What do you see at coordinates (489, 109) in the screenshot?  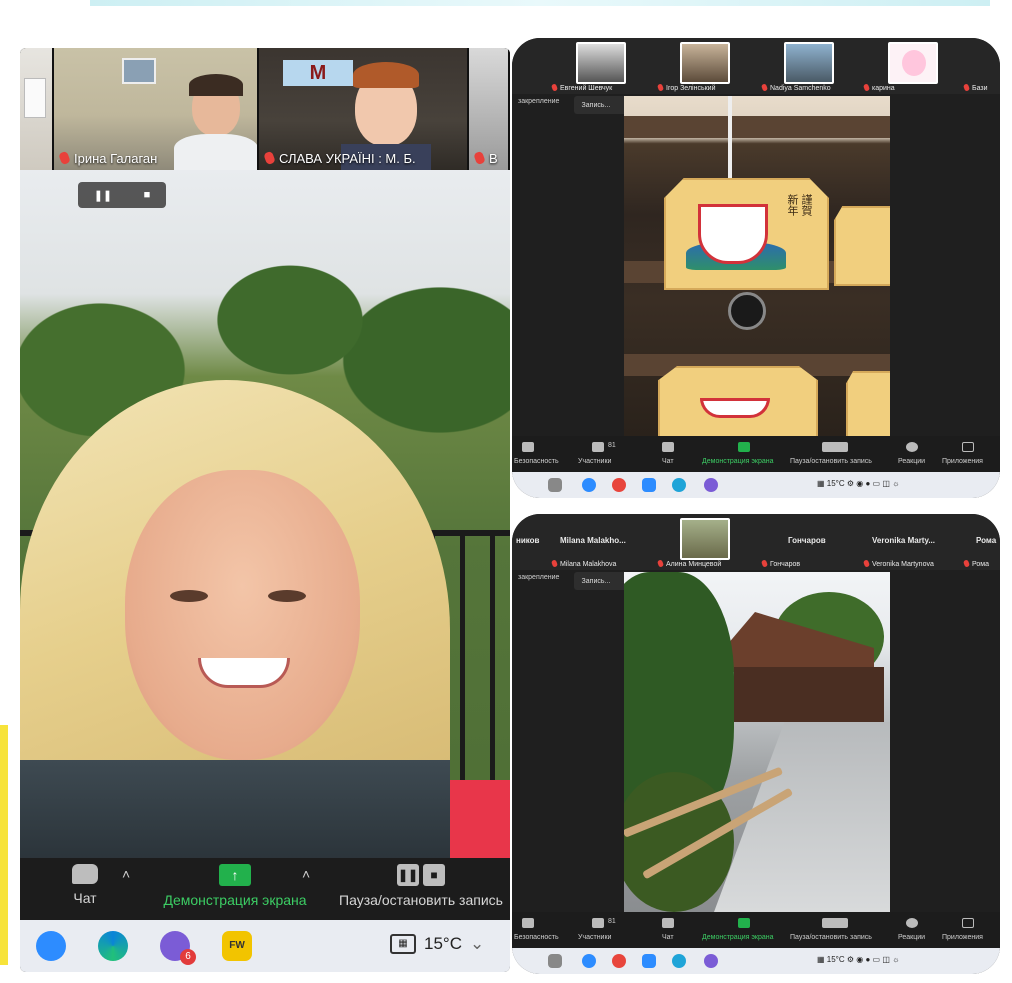 I see `participant-tile: В` at bounding box center [489, 109].